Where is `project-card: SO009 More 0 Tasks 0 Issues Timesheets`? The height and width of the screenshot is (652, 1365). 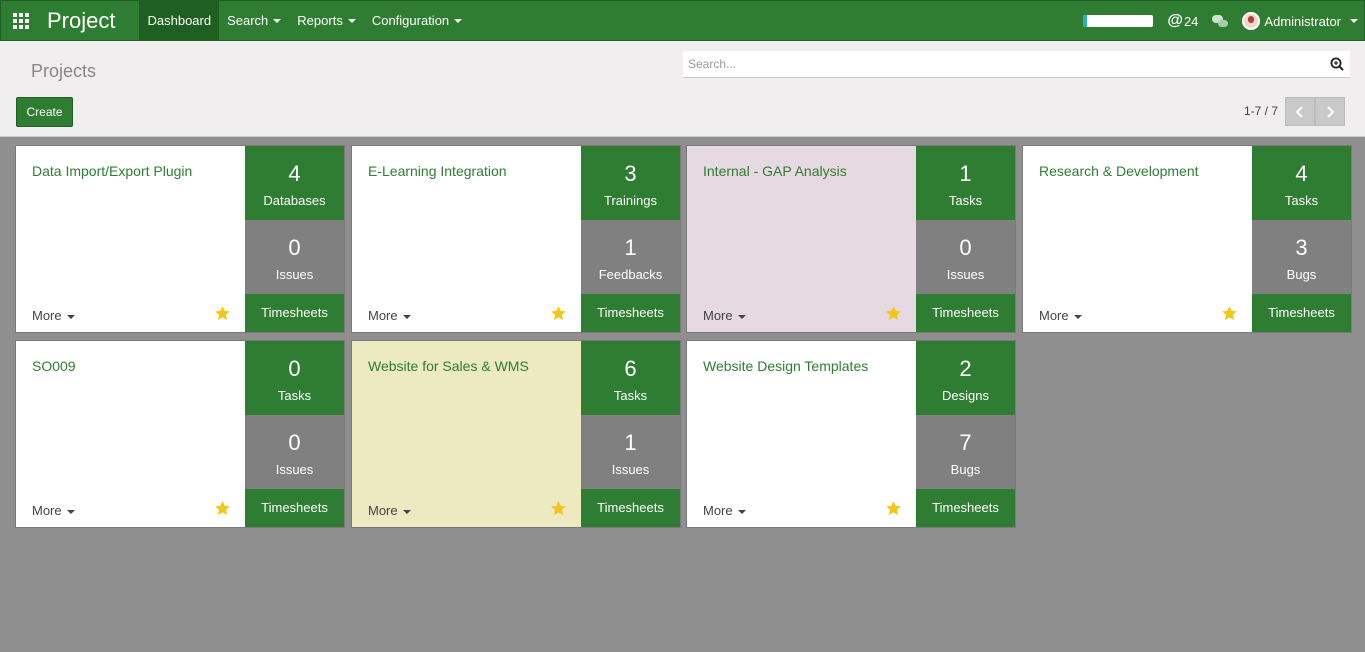 project-card: SO009 More 0 Tasks 0 Issues Timesheets is located at coordinates (180, 434).